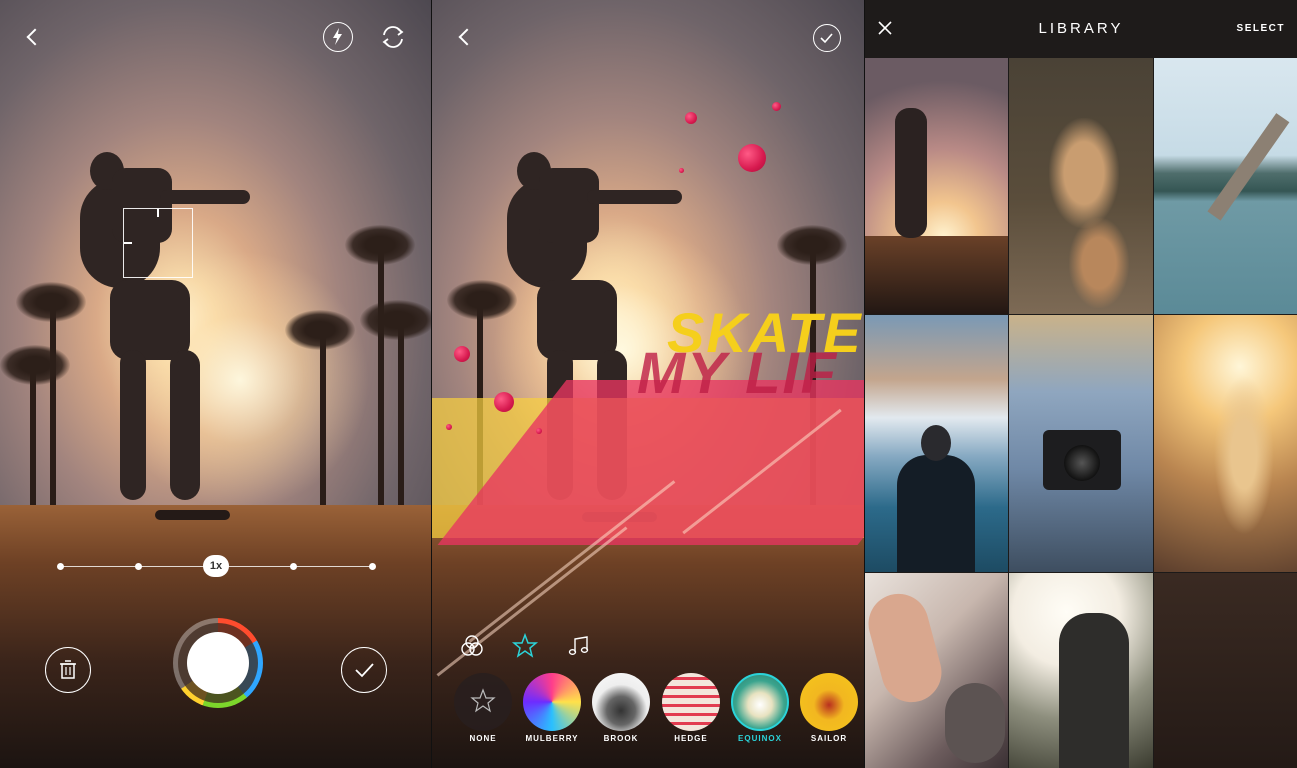 The height and width of the screenshot is (768, 1297). I want to click on zoom-level-badge: 1x, so click(216, 566).